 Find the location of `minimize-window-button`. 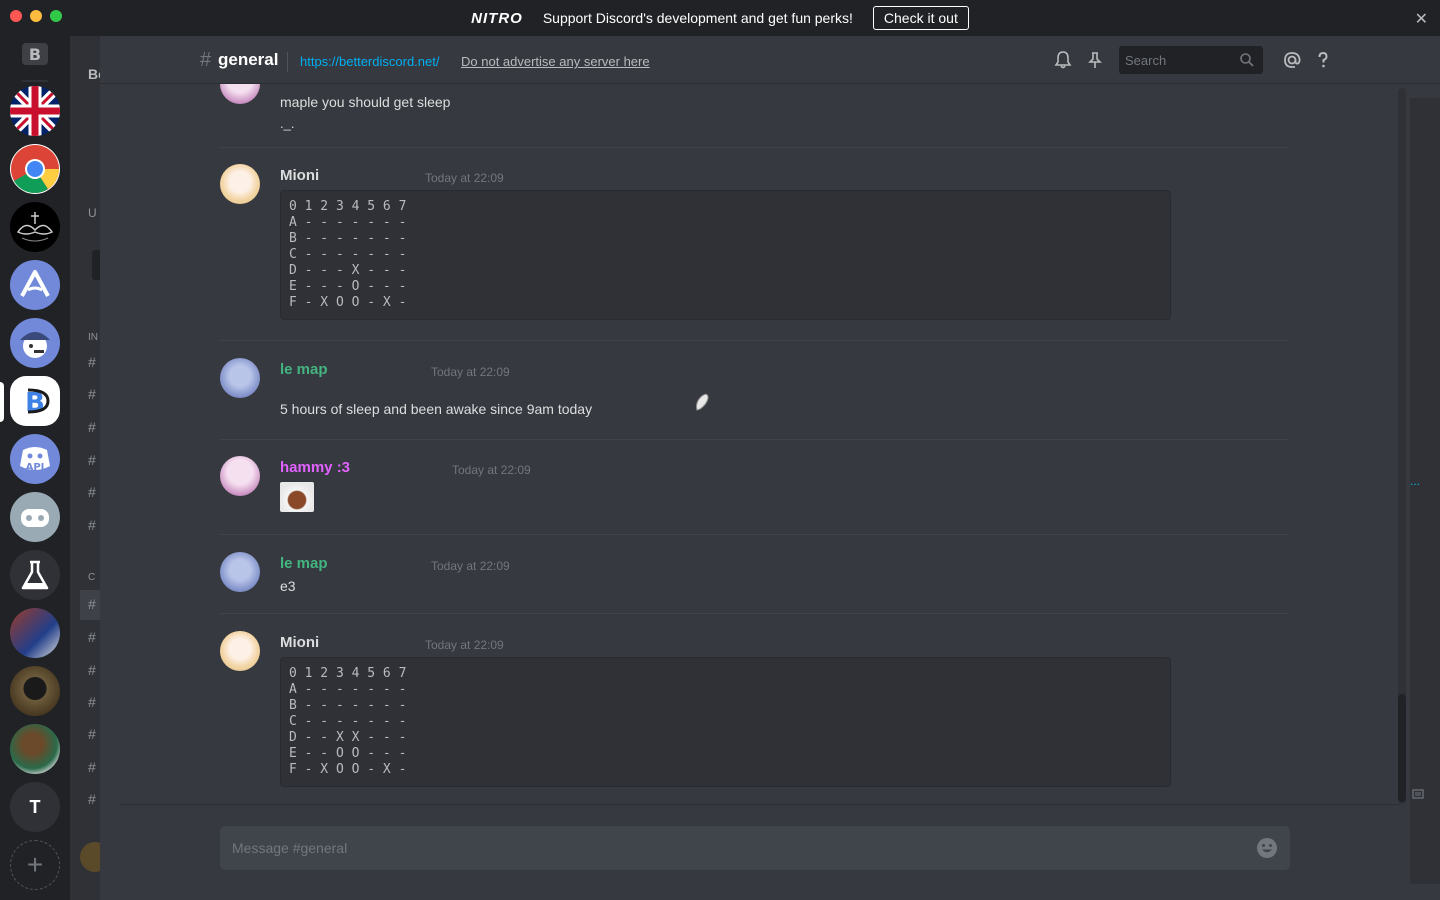

minimize-window-button is located at coordinates (36, 16).